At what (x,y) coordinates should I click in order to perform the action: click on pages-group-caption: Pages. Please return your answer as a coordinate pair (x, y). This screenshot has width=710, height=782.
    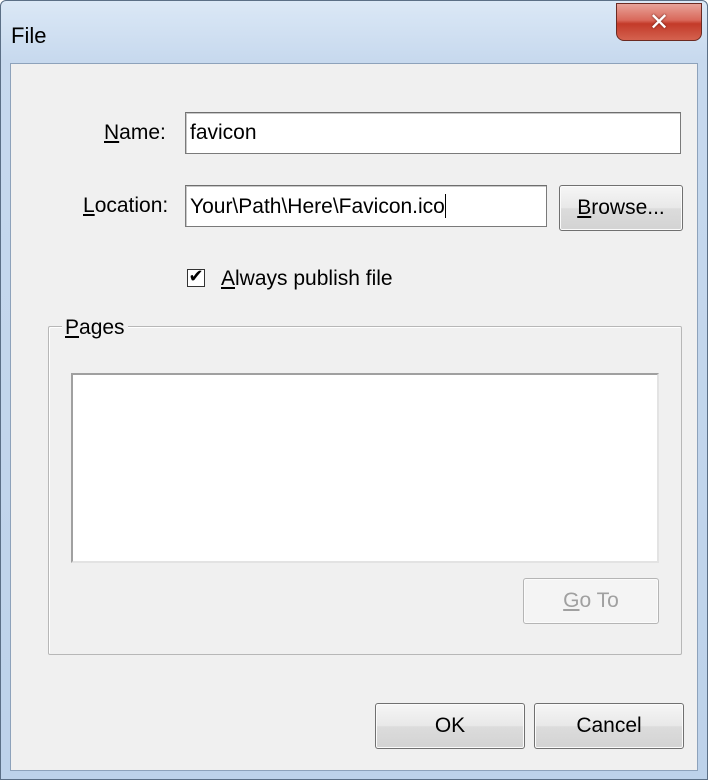
    Looking at the image, I should click on (95, 328).